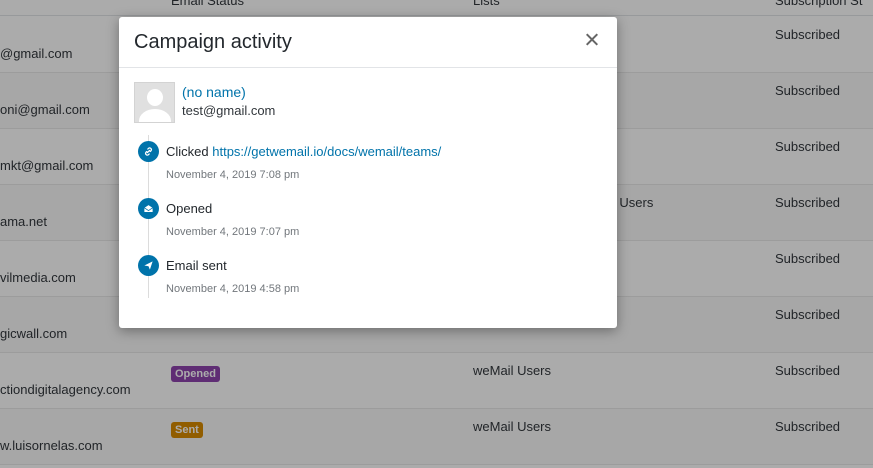 The width and height of the screenshot is (873, 468). I want to click on event-opened: Opened, so click(189, 208).